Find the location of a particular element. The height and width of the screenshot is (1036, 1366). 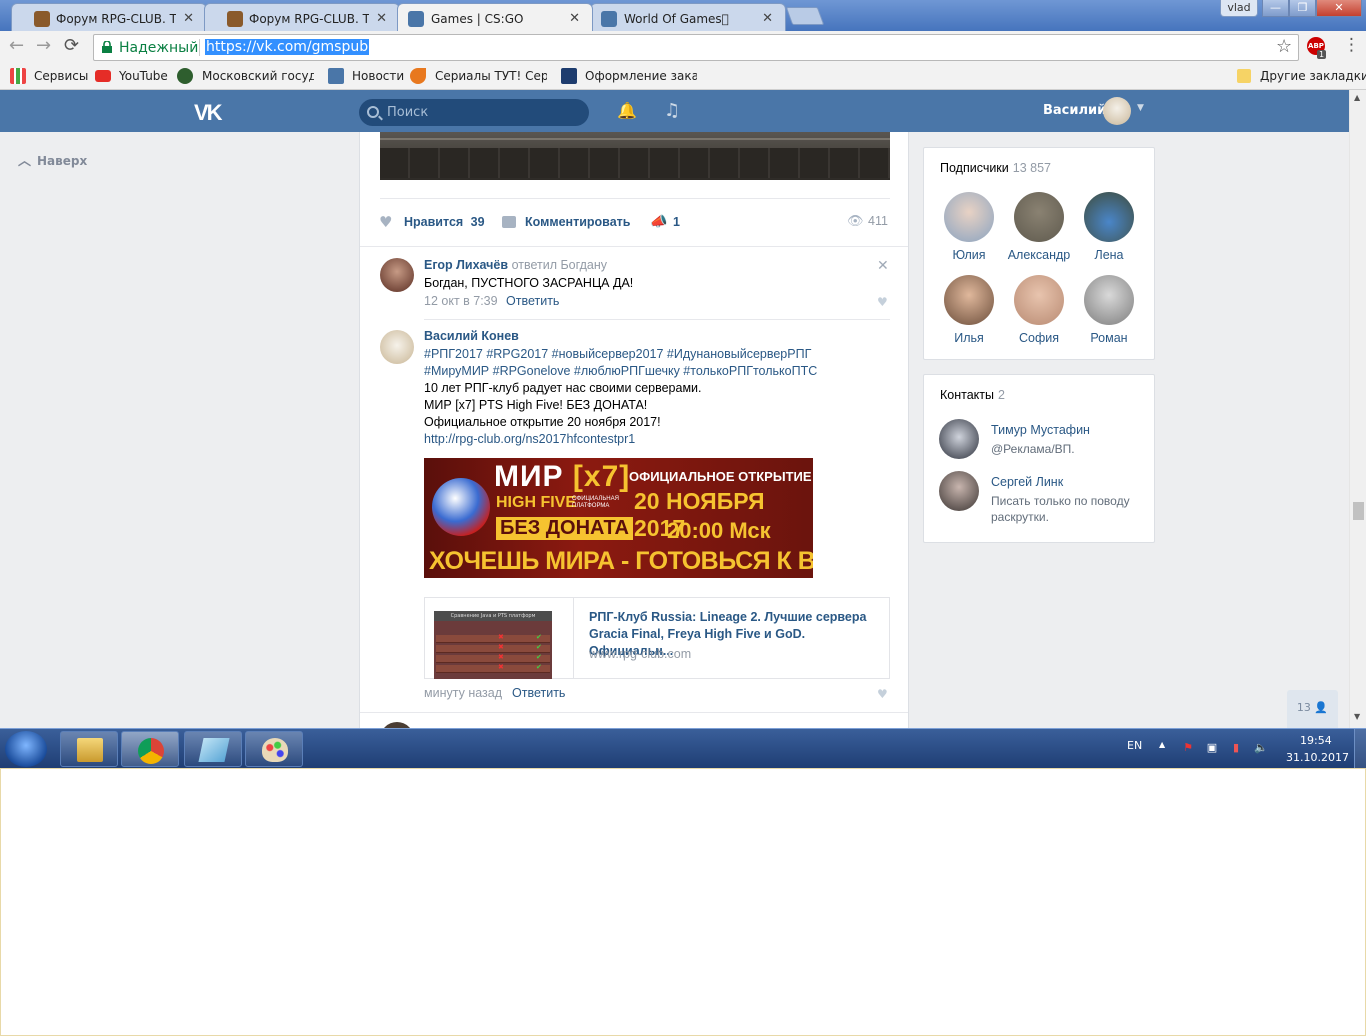

subscribers-title: Подписчики is located at coordinates (974, 168).